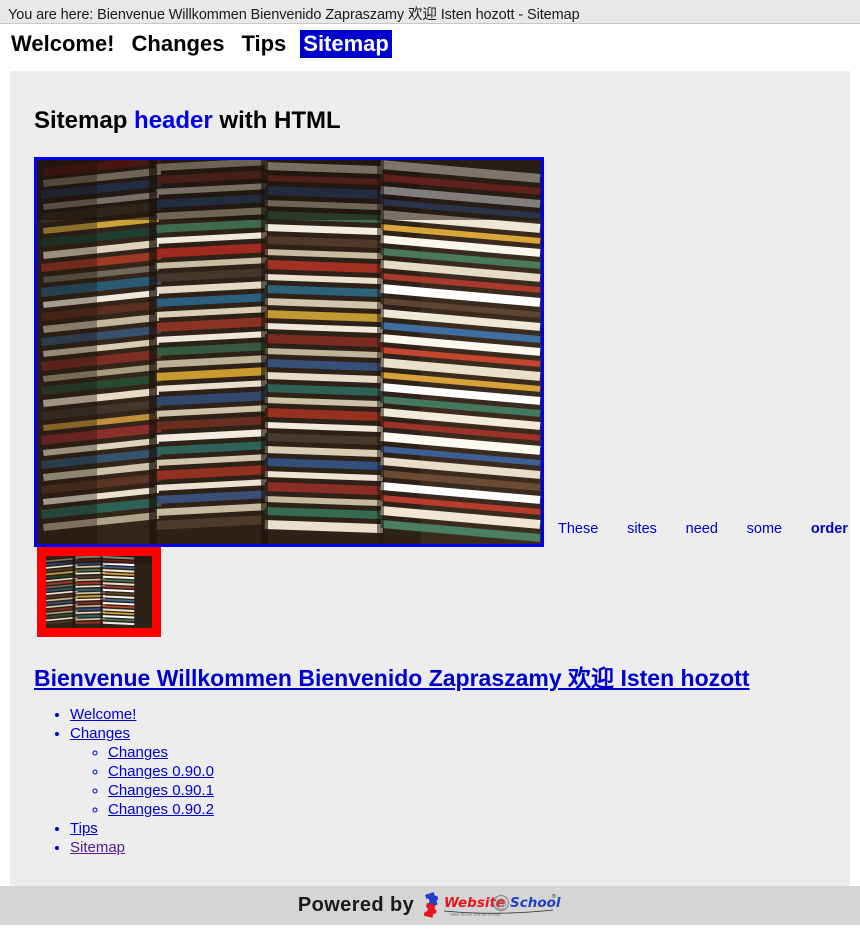 This screenshot has width=860, height=937. I want to click on nav-link-sitemap: Sitemap, so click(346, 44).